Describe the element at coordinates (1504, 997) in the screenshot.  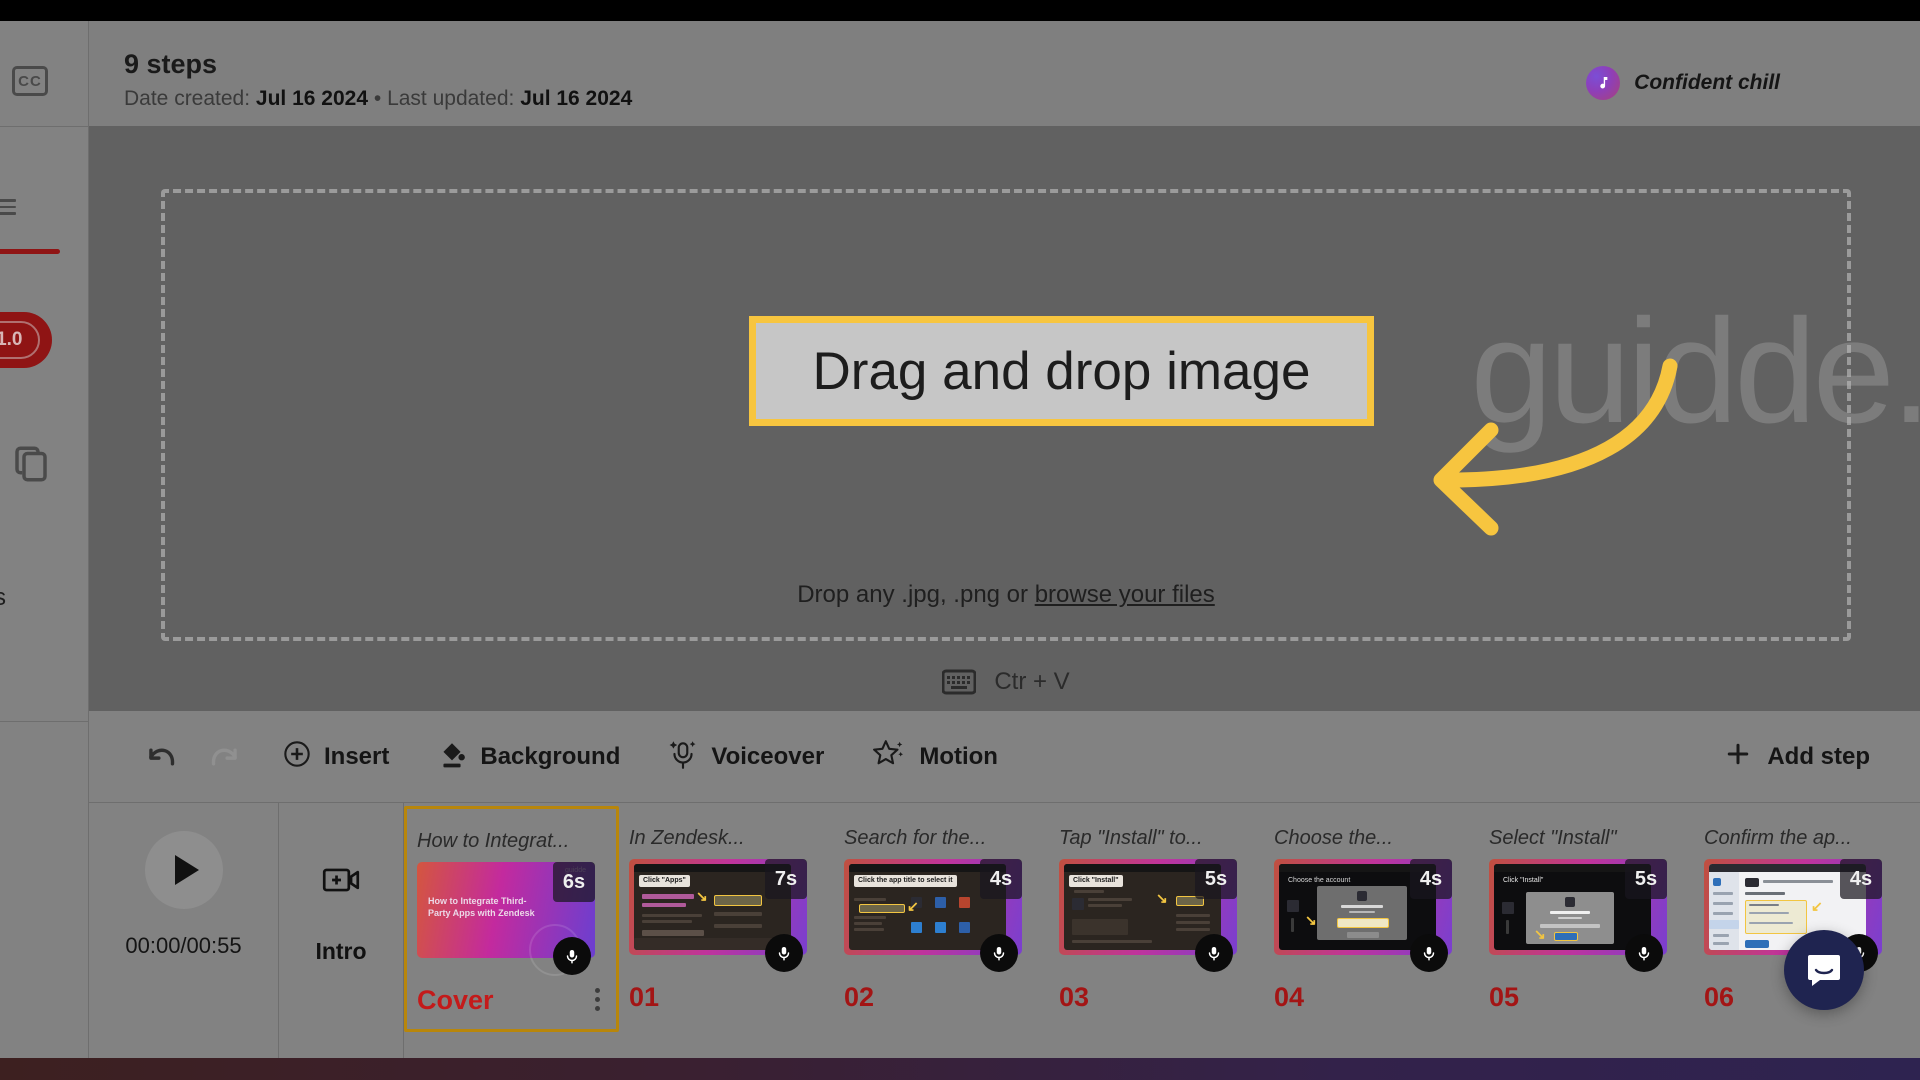
I see `step-number: 05` at that location.